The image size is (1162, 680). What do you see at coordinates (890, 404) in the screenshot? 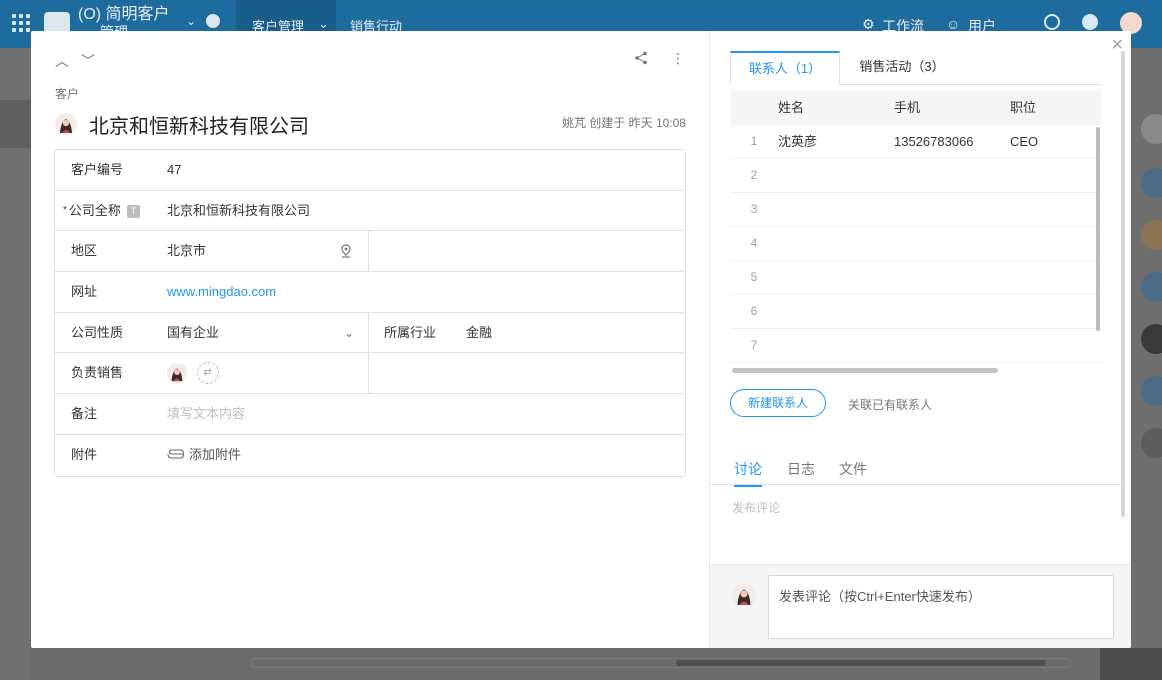
I see `link-existing-contact-button: 关联已有联系人` at bounding box center [890, 404].